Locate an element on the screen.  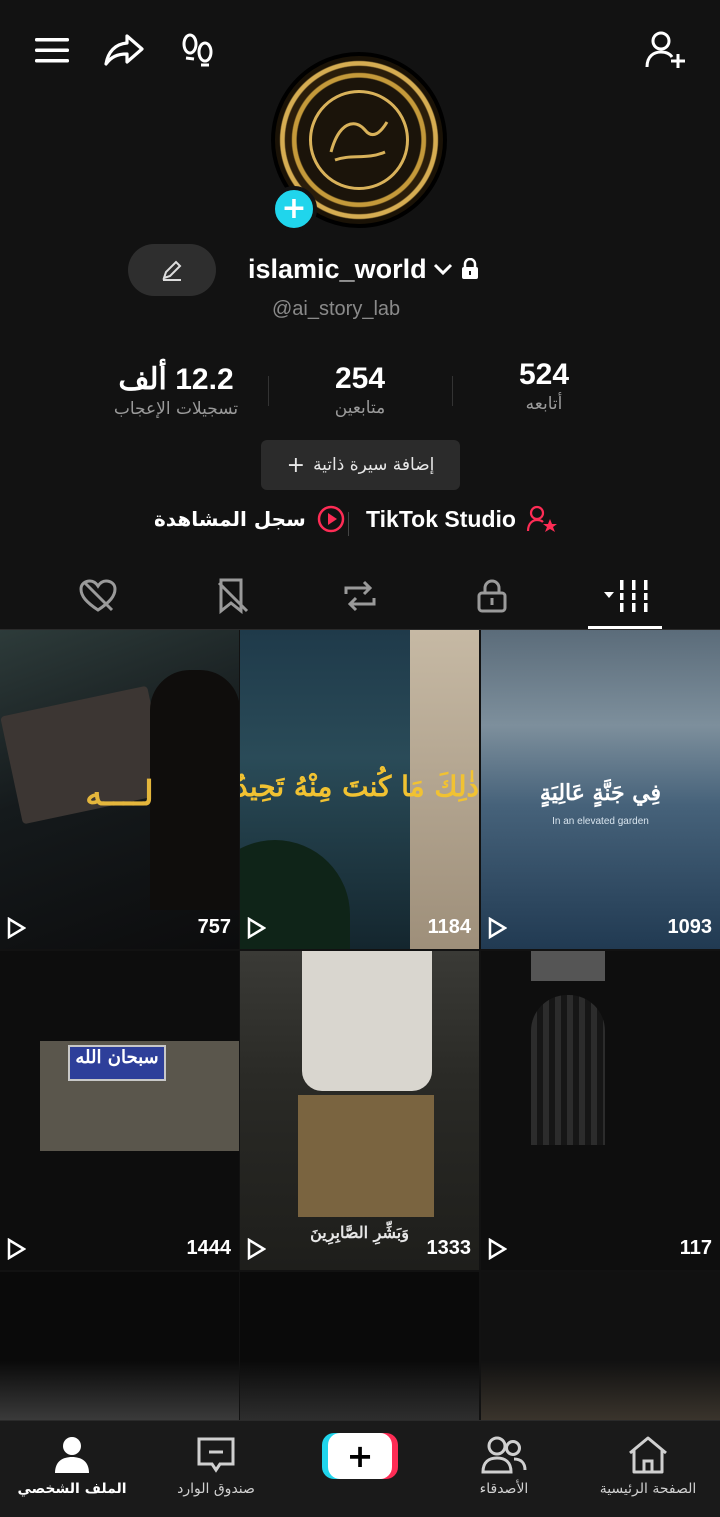
pencil-icon is located at coordinates (172, 270).